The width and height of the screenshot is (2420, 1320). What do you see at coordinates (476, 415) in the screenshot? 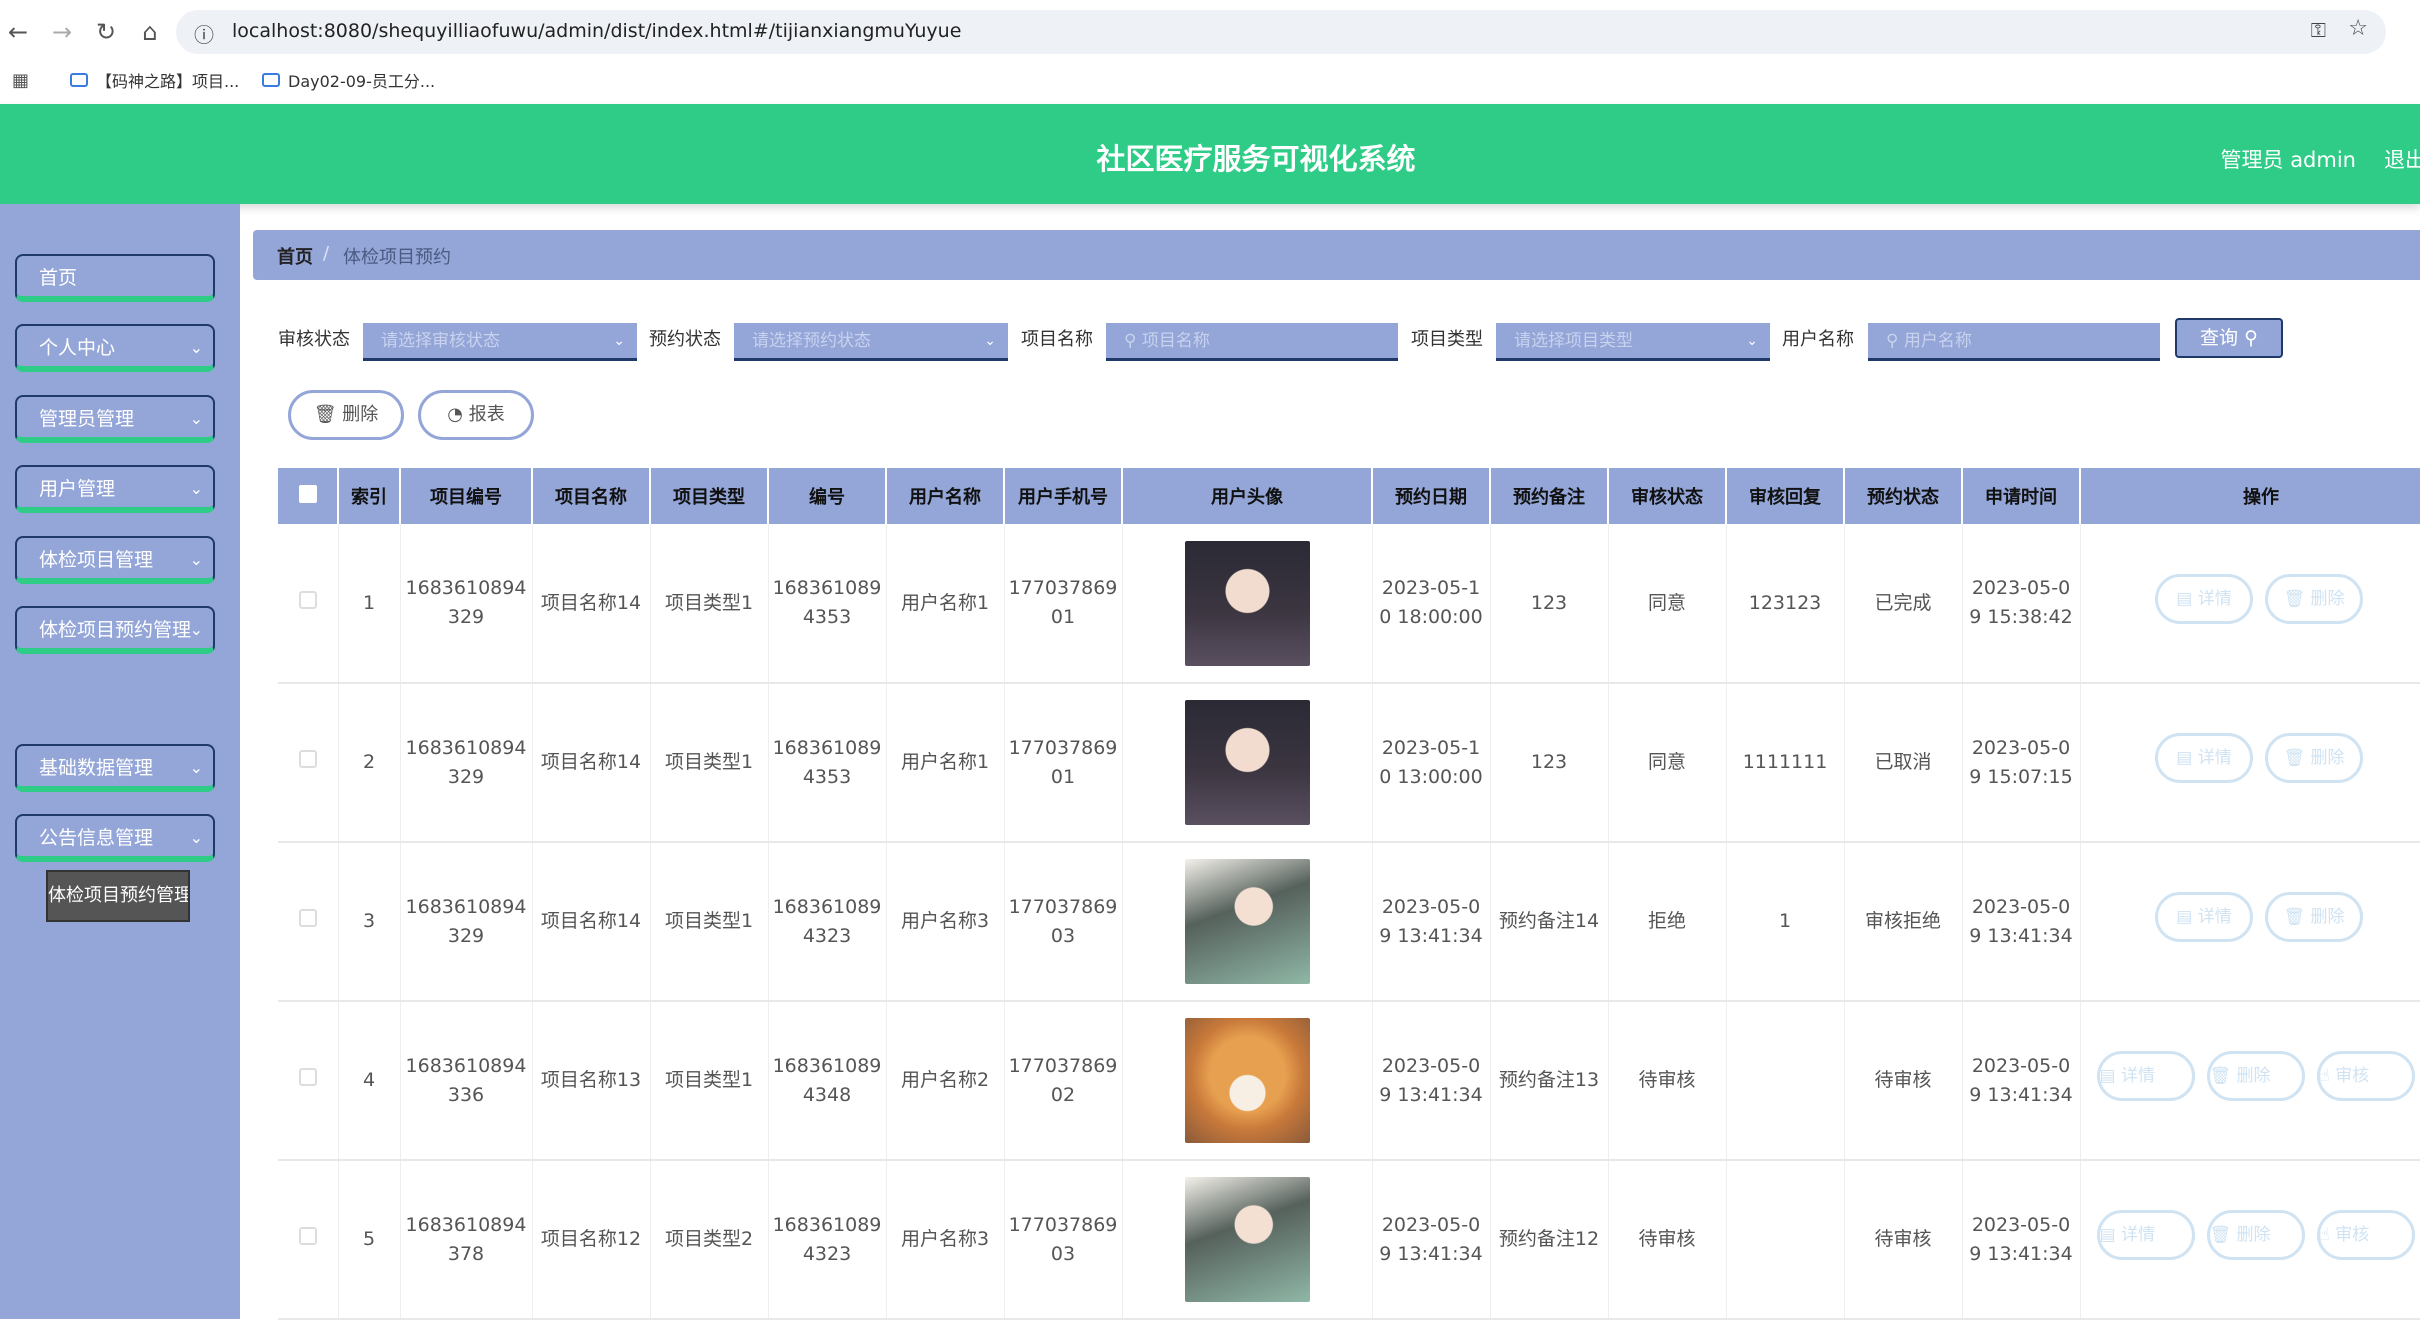
I see `report-button: ◔ 报表` at bounding box center [476, 415].